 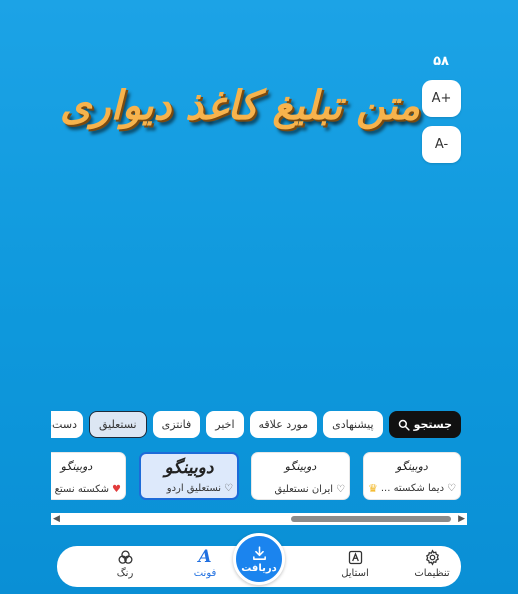 I want to click on nav-style-label: استایل, so click(x=355, y=573).